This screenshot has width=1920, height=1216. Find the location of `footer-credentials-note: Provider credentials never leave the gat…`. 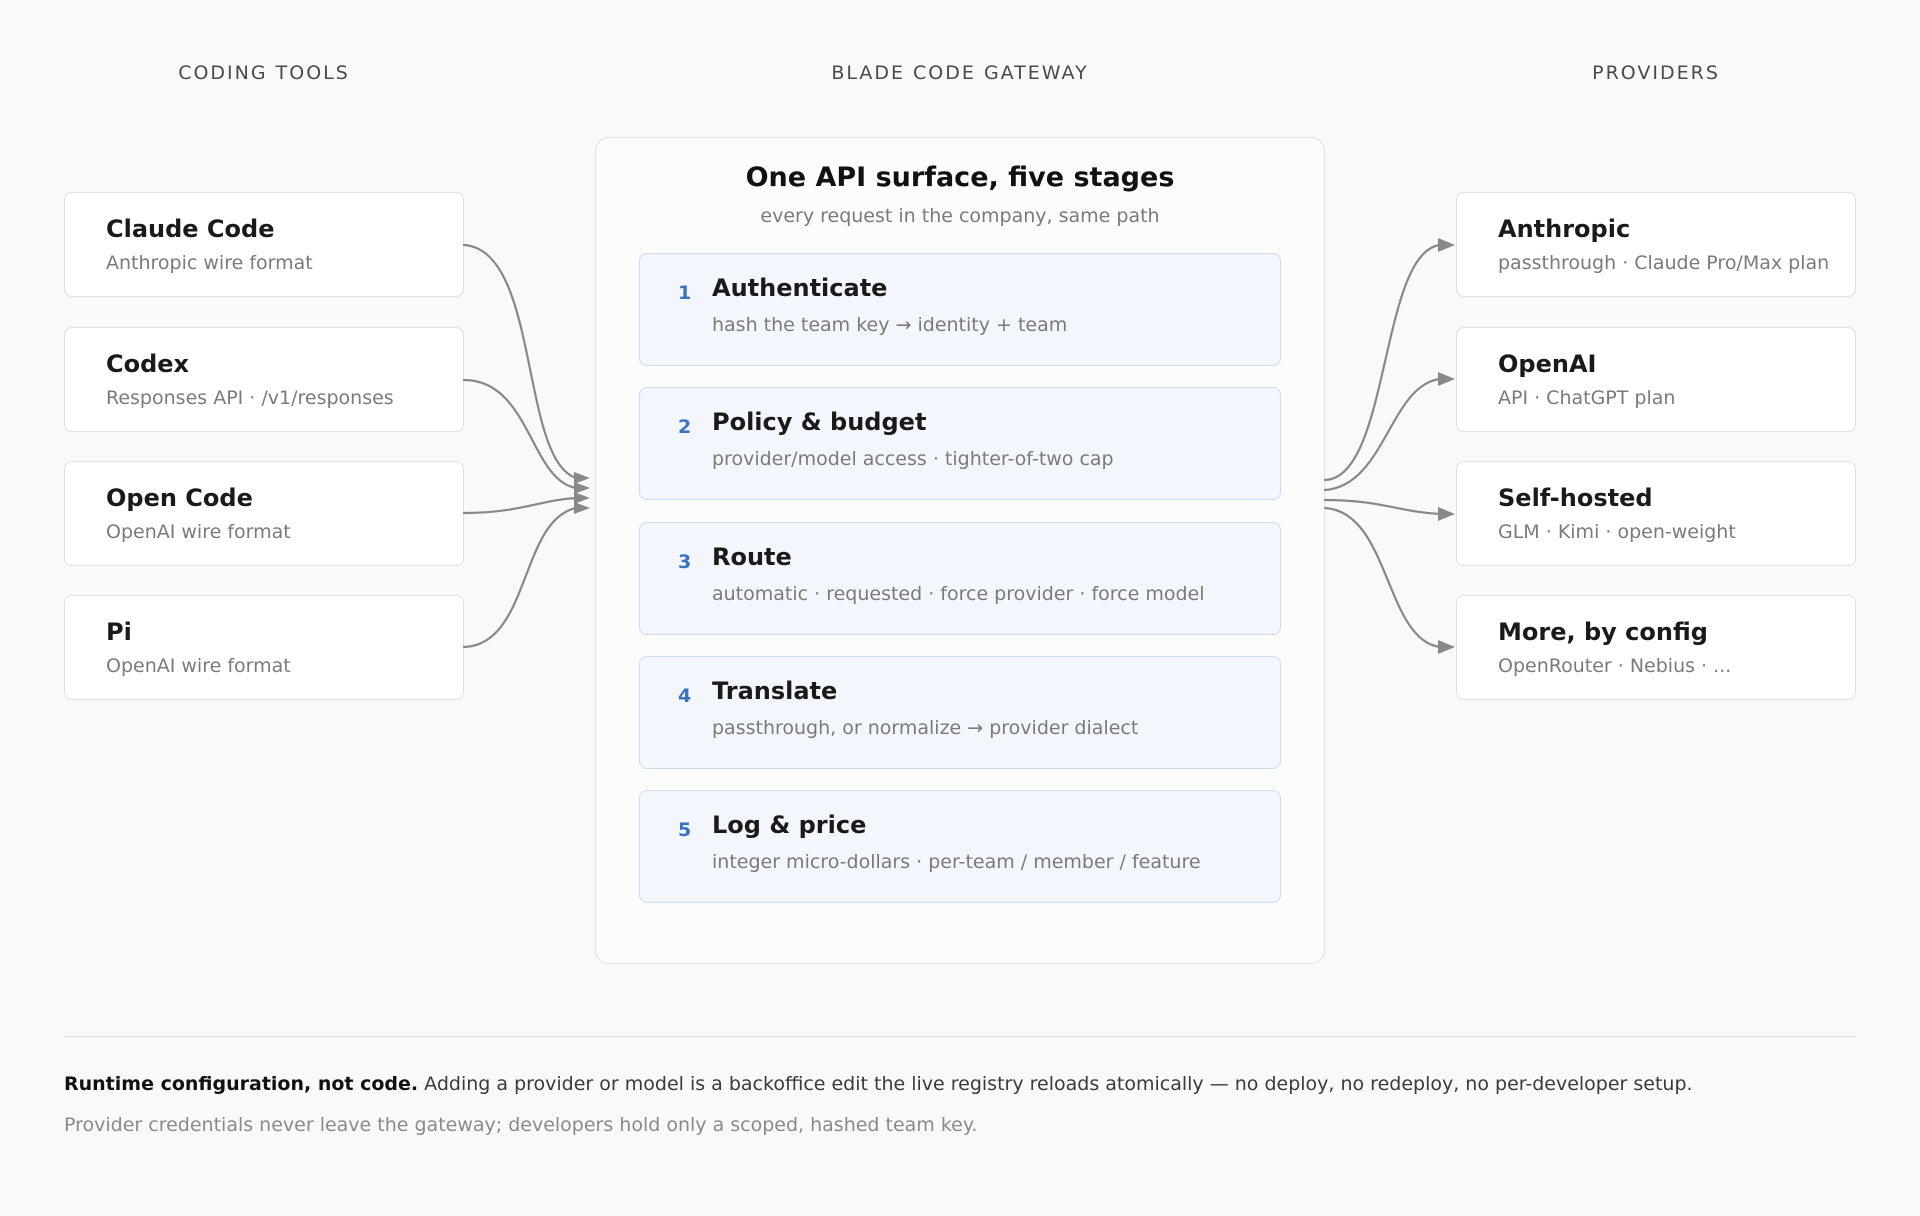

footer-credentials-note: Provider credentials never leave the gat… is located at coordinates (521, 1125).